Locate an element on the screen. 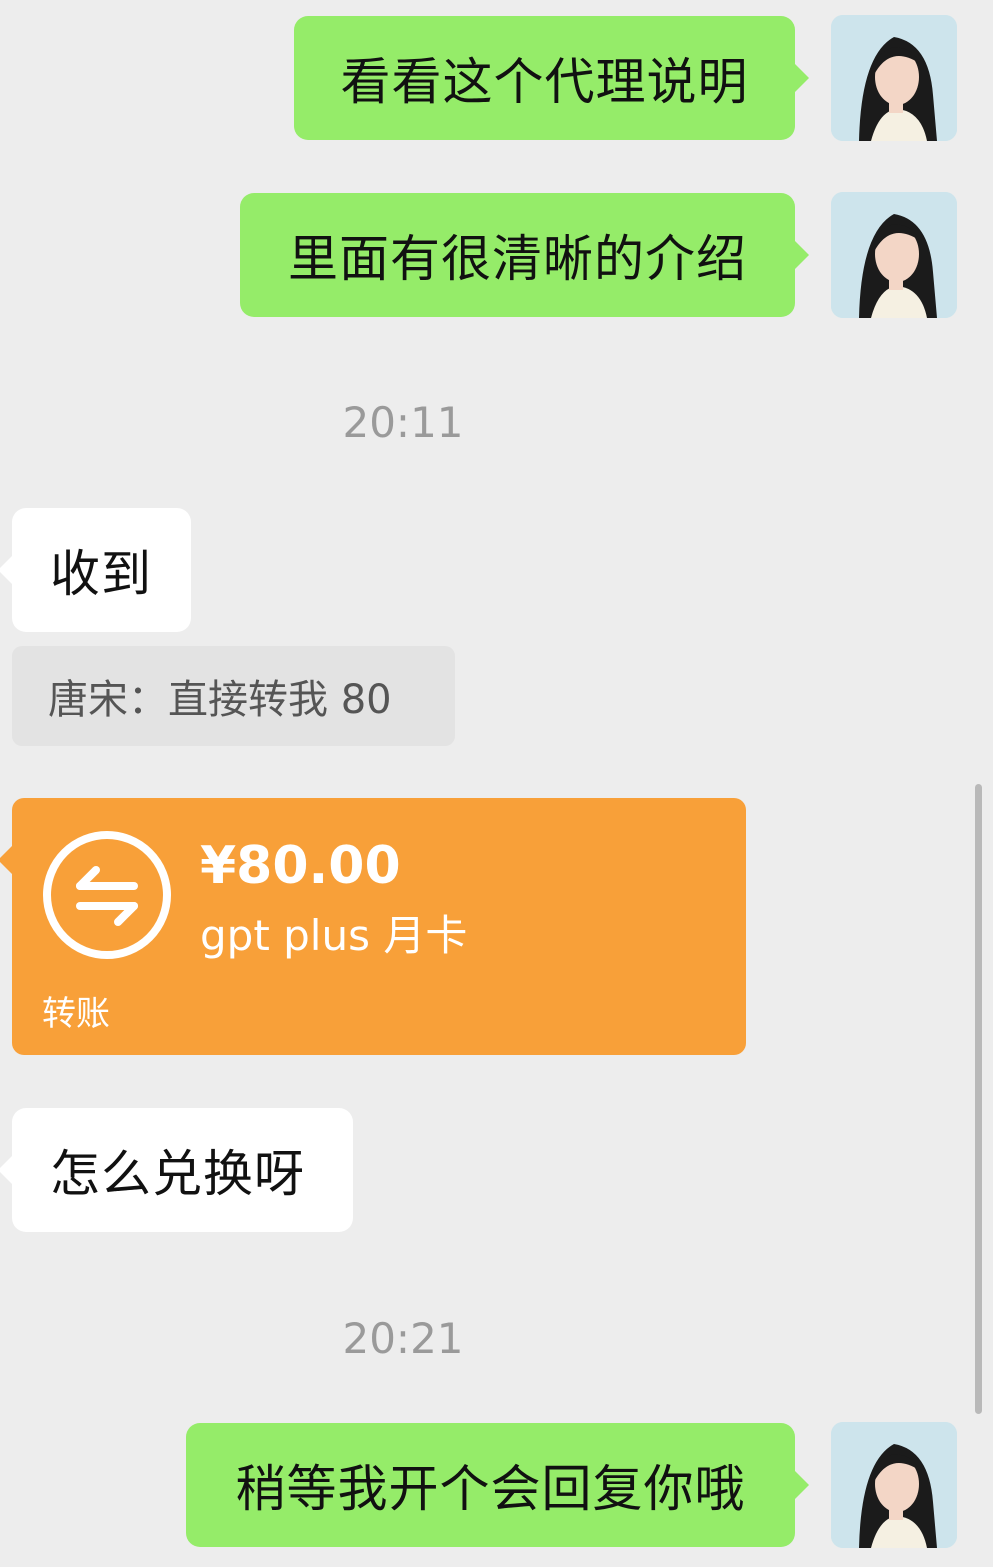 This screenshot has height=1567, width=993. chat-timestamp: 20:11 is located at coordinates (403, 422).